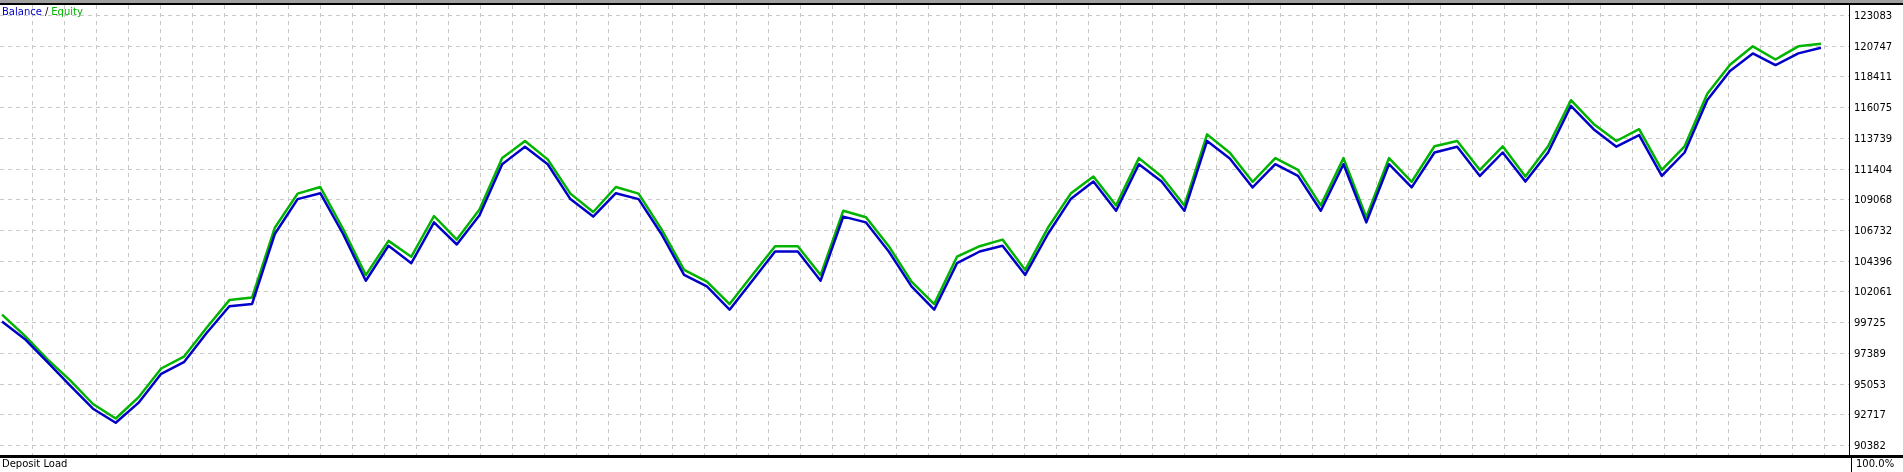 The image size is (1903, 472). Describe the element at coordinates (22, 11) in the screenshot. I see `balance-legend-label: Balance` at that location.